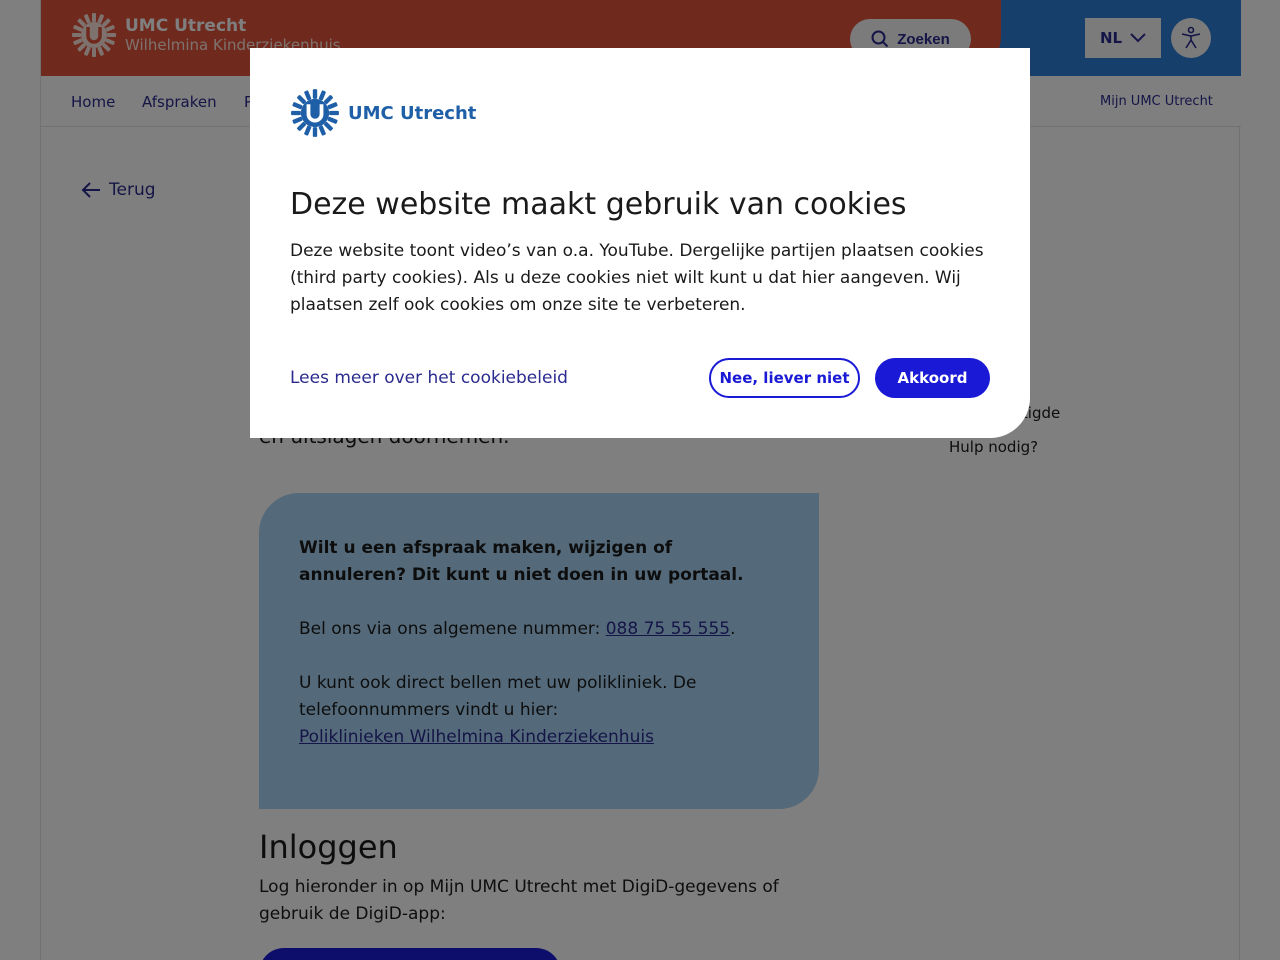 The image size is (1280, 960). Describe the element at coordinates (429, 378) in the screenshot. I see `cookie-policy-link: Lees meer over het cookiebeleid` at that location.